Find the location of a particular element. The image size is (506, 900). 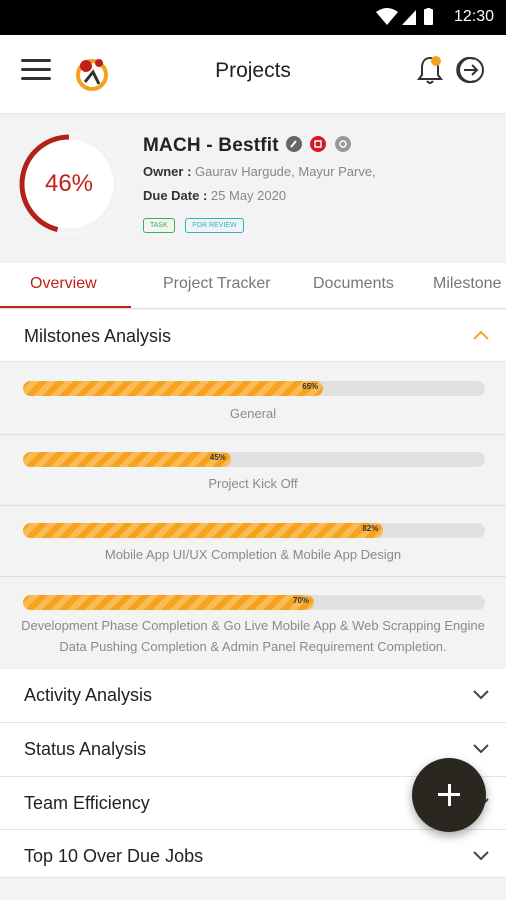

progress-bar: 82% is located at coordinates (254, 530).